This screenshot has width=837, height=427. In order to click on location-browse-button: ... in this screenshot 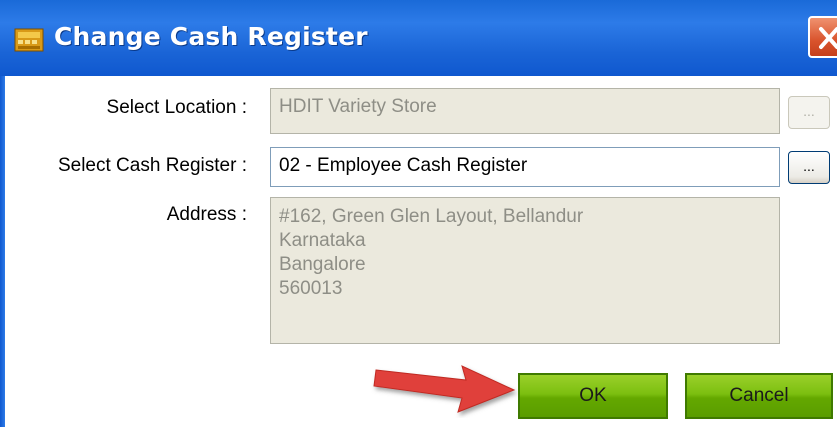, I will do `click(809, 112)`.